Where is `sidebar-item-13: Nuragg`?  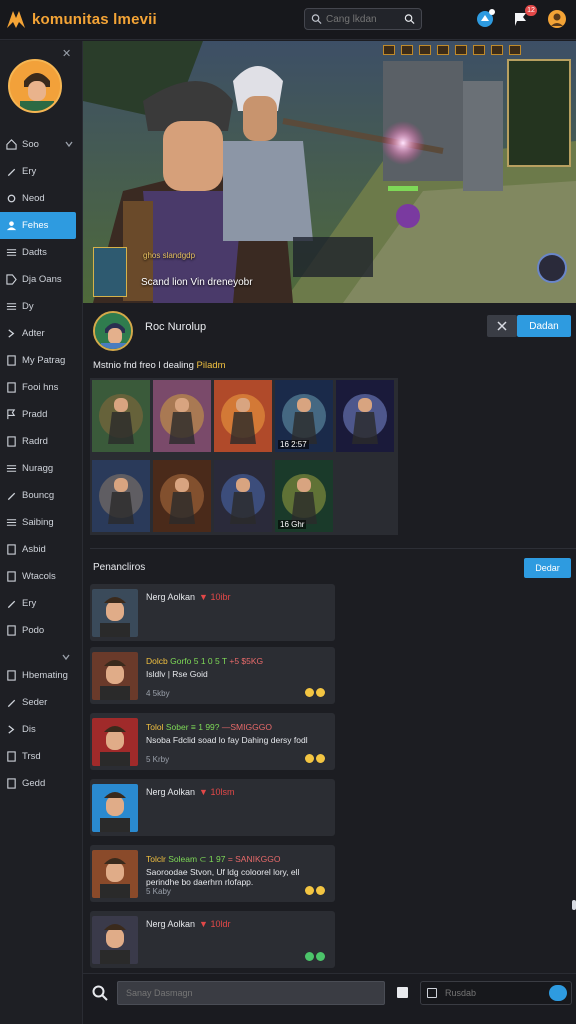
sidebar-item-13: Nuragg is located at coordinates (41, 468).